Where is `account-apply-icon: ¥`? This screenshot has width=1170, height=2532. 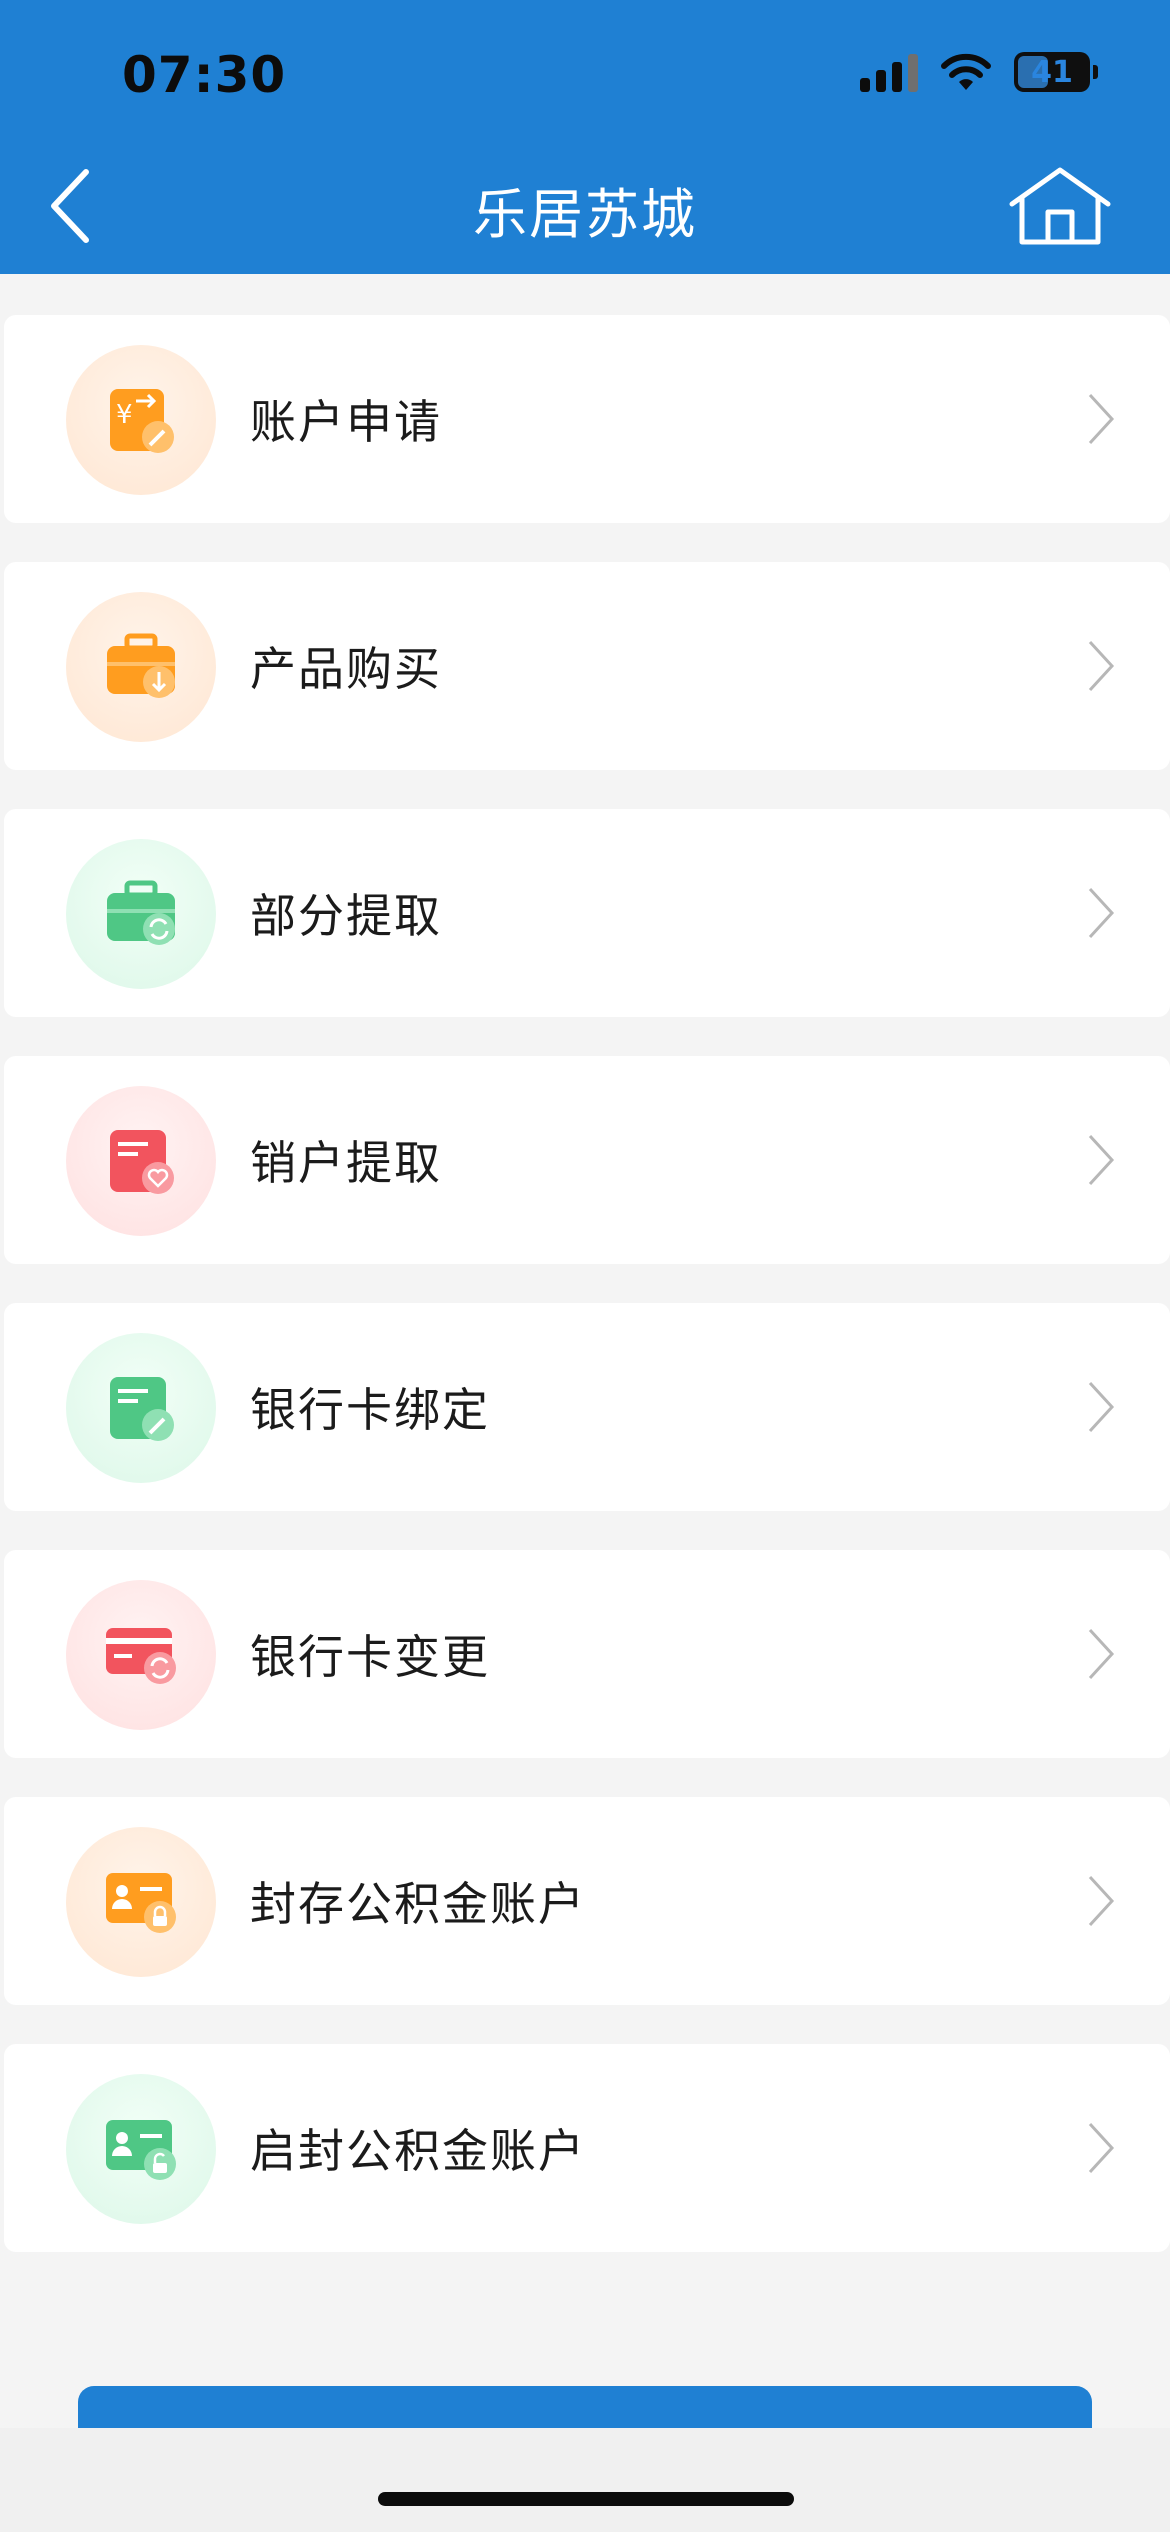 account-apply-icon: ¥ is located at coordinates (141, 420).